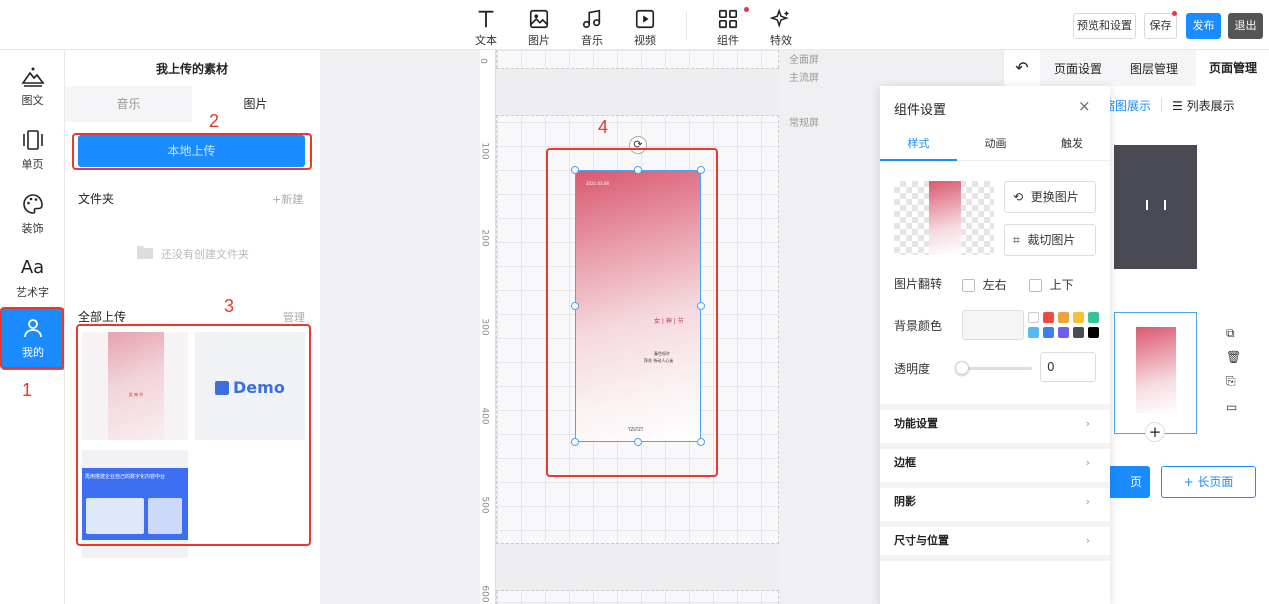 This screenshot has height=604, width=1269. What do you see at coordinates (804, 123) in the screenshot?
I see `label-normal-screen: 常规屏` at bounding box center [804, 123].